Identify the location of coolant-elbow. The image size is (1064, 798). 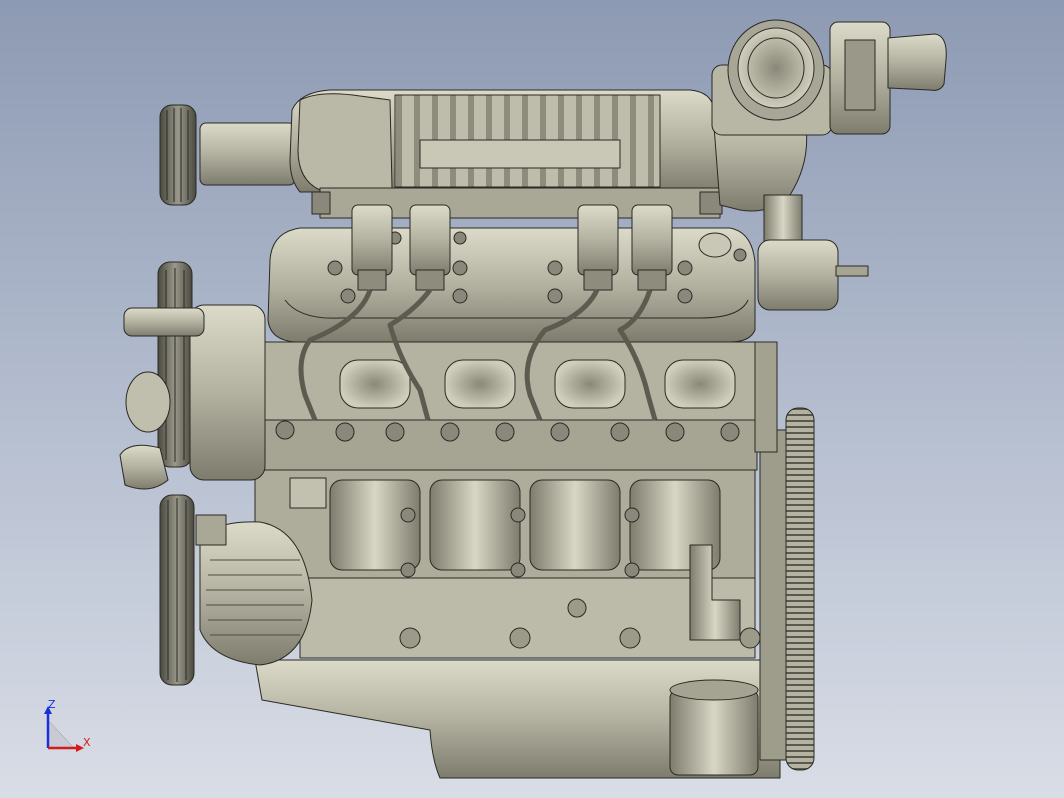
(144, 467).